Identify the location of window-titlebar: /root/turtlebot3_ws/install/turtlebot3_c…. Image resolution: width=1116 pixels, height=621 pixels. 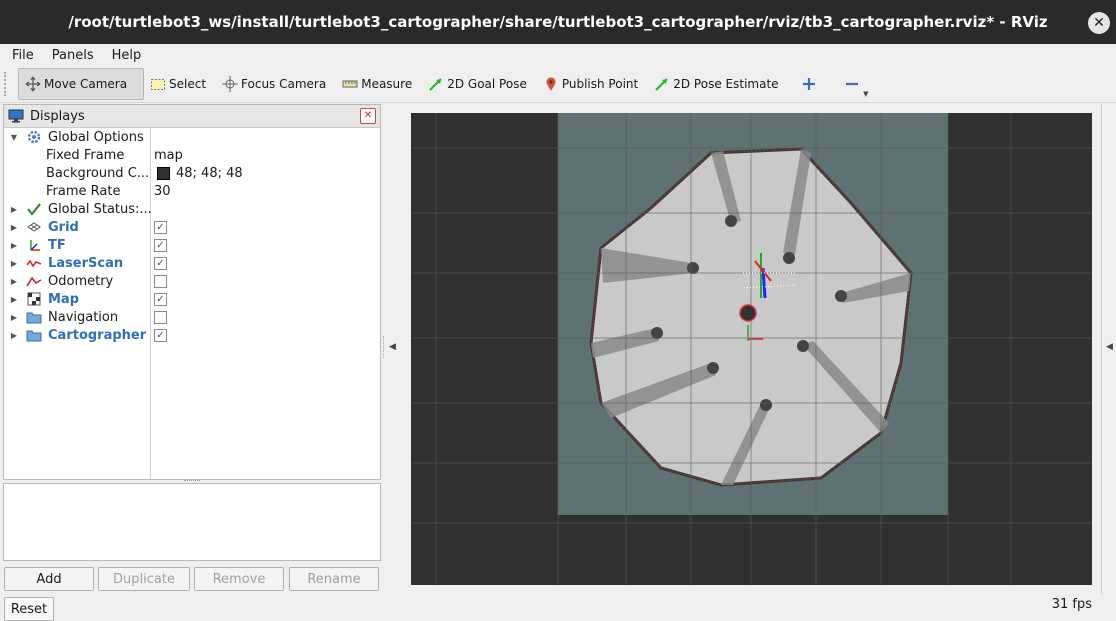
(558, 22).